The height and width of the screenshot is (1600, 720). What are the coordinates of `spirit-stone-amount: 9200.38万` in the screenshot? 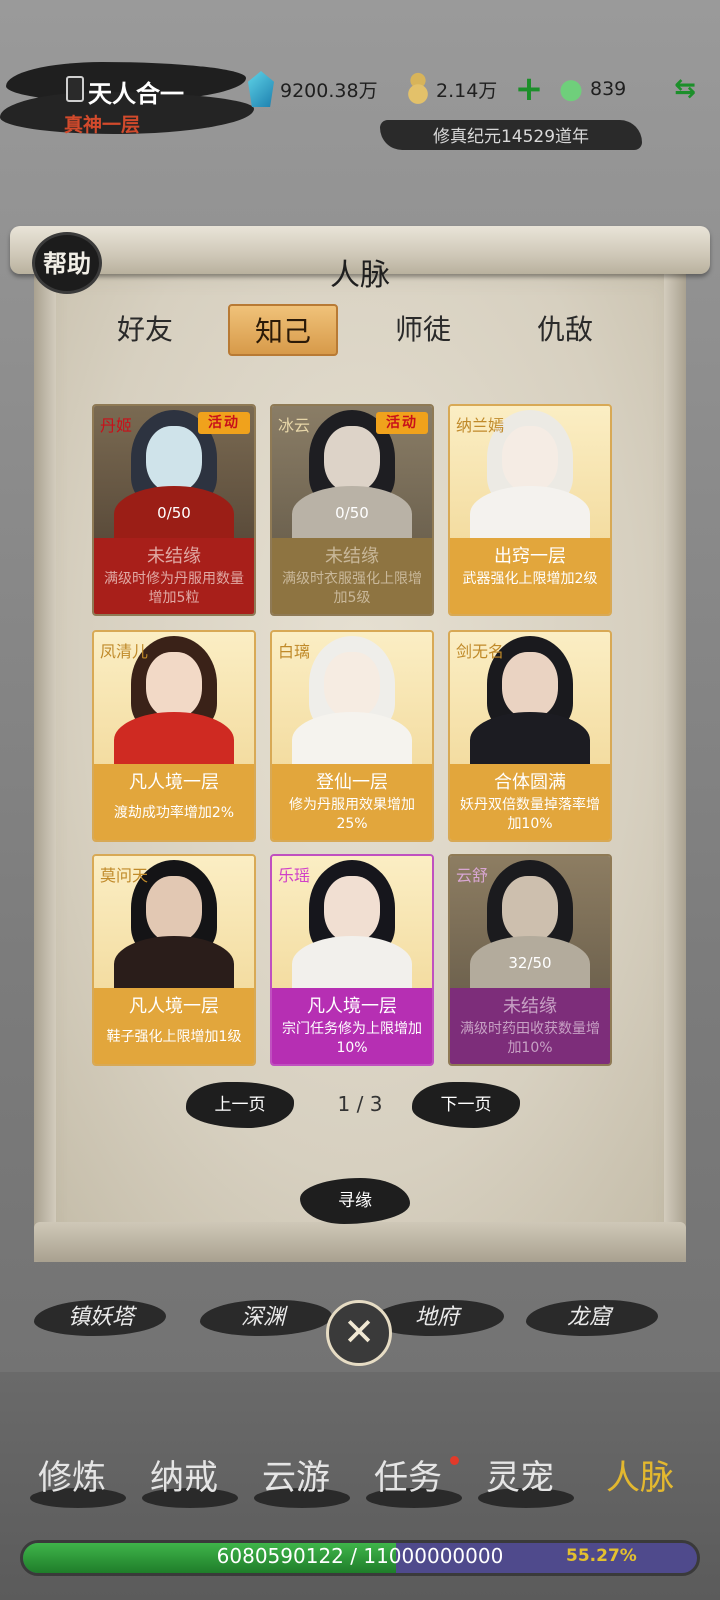 It's located at (329, 90).